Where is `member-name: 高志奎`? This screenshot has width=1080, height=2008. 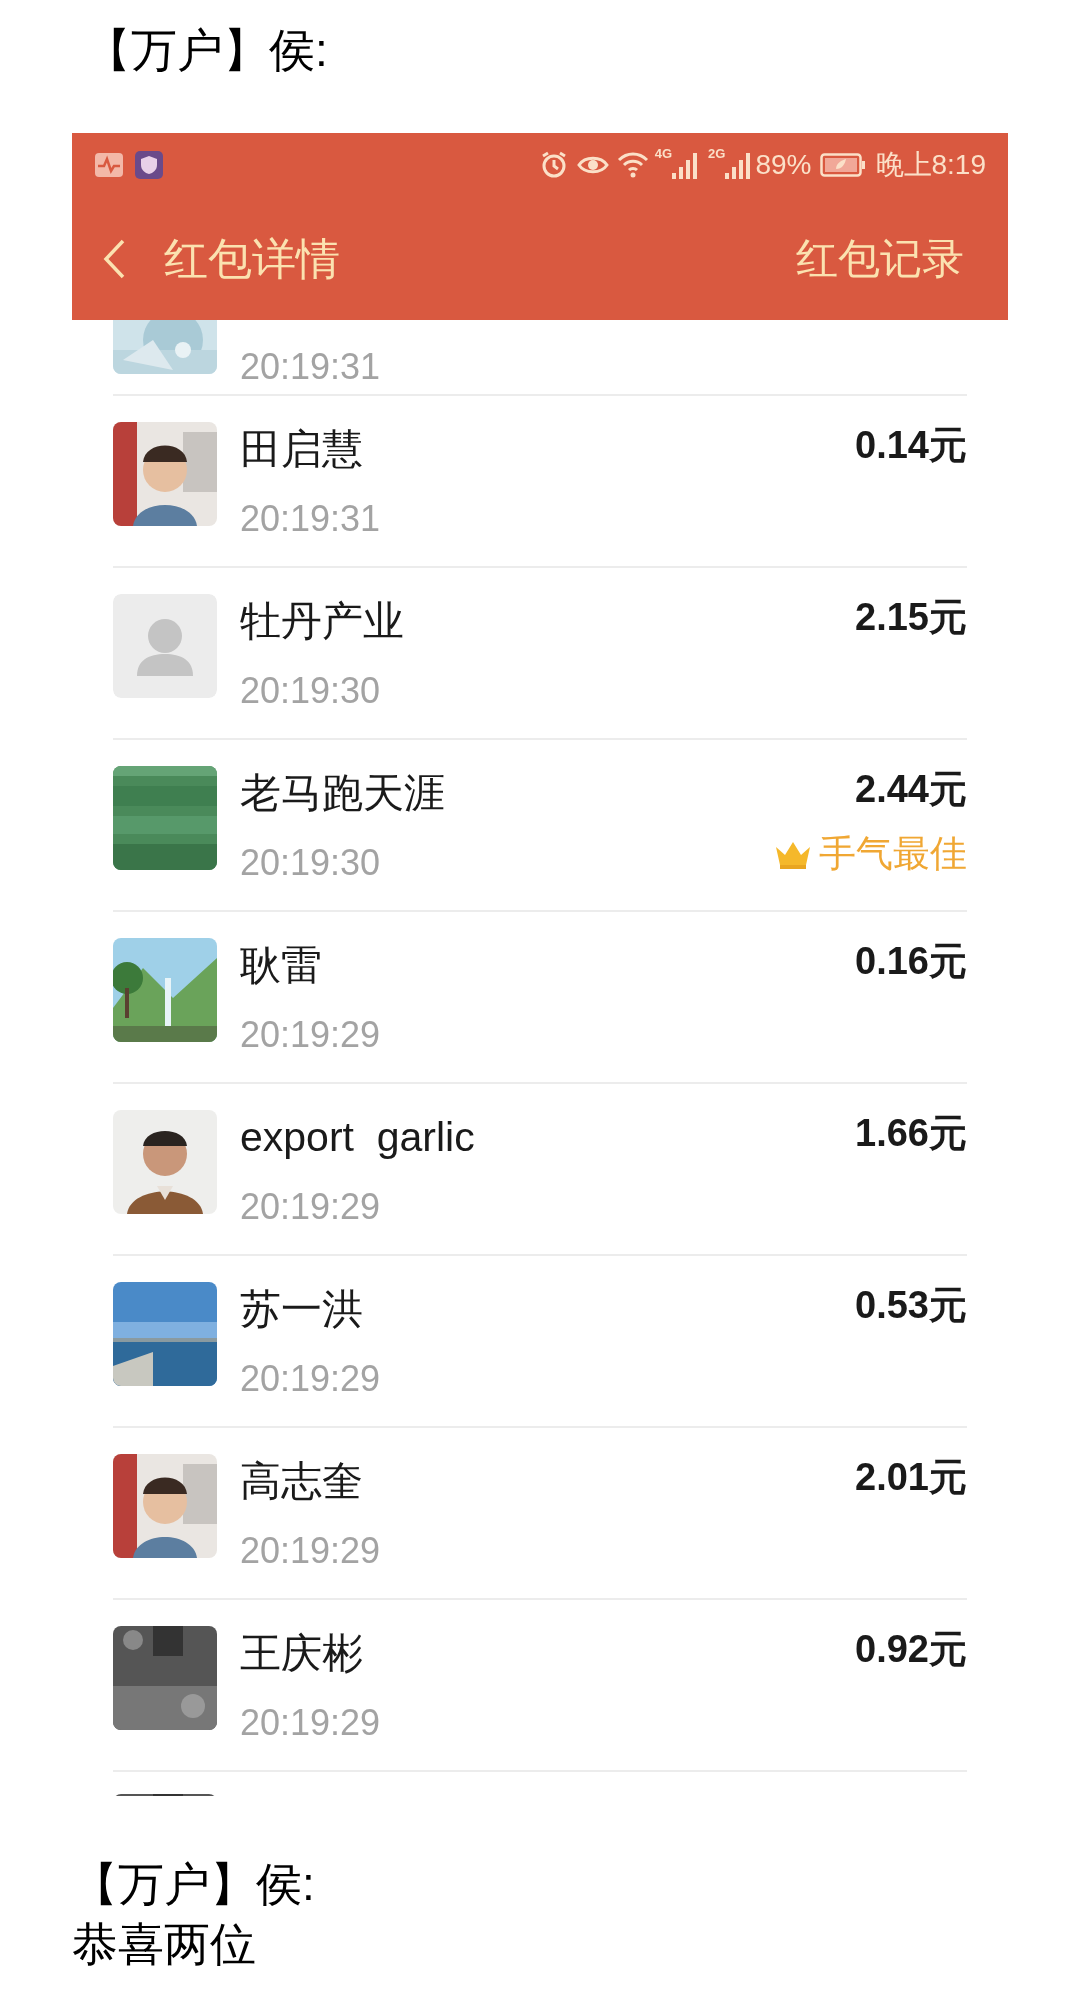 member-name: 高志奎 is located at coordinates (302, 1481).